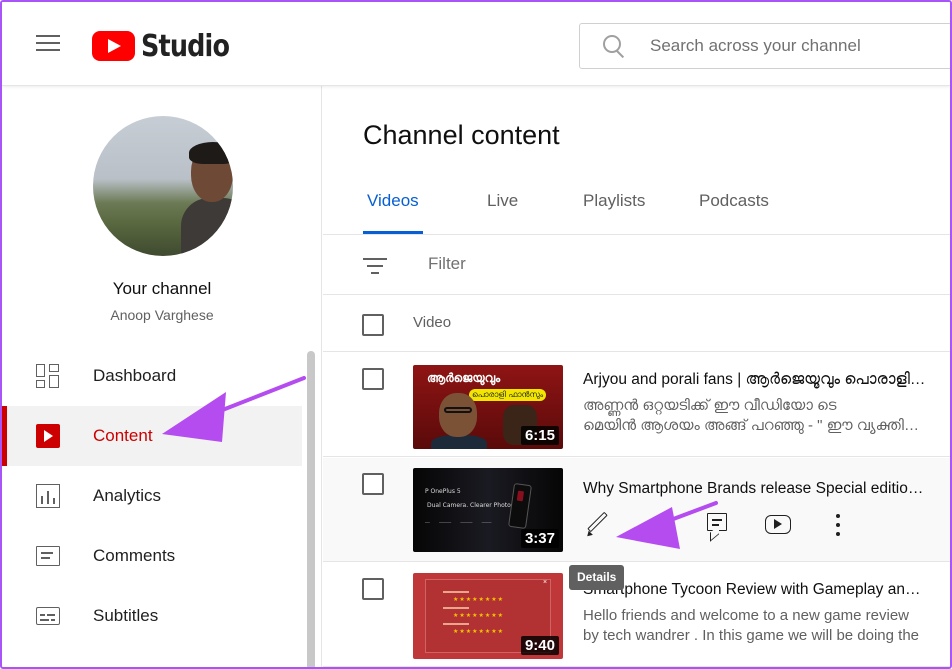 This screenshot has height=669, width=952. What do you see at coordinates (163, 186) in the screenshot?
I see `channel-avatar` at bounding box center [163, 186].